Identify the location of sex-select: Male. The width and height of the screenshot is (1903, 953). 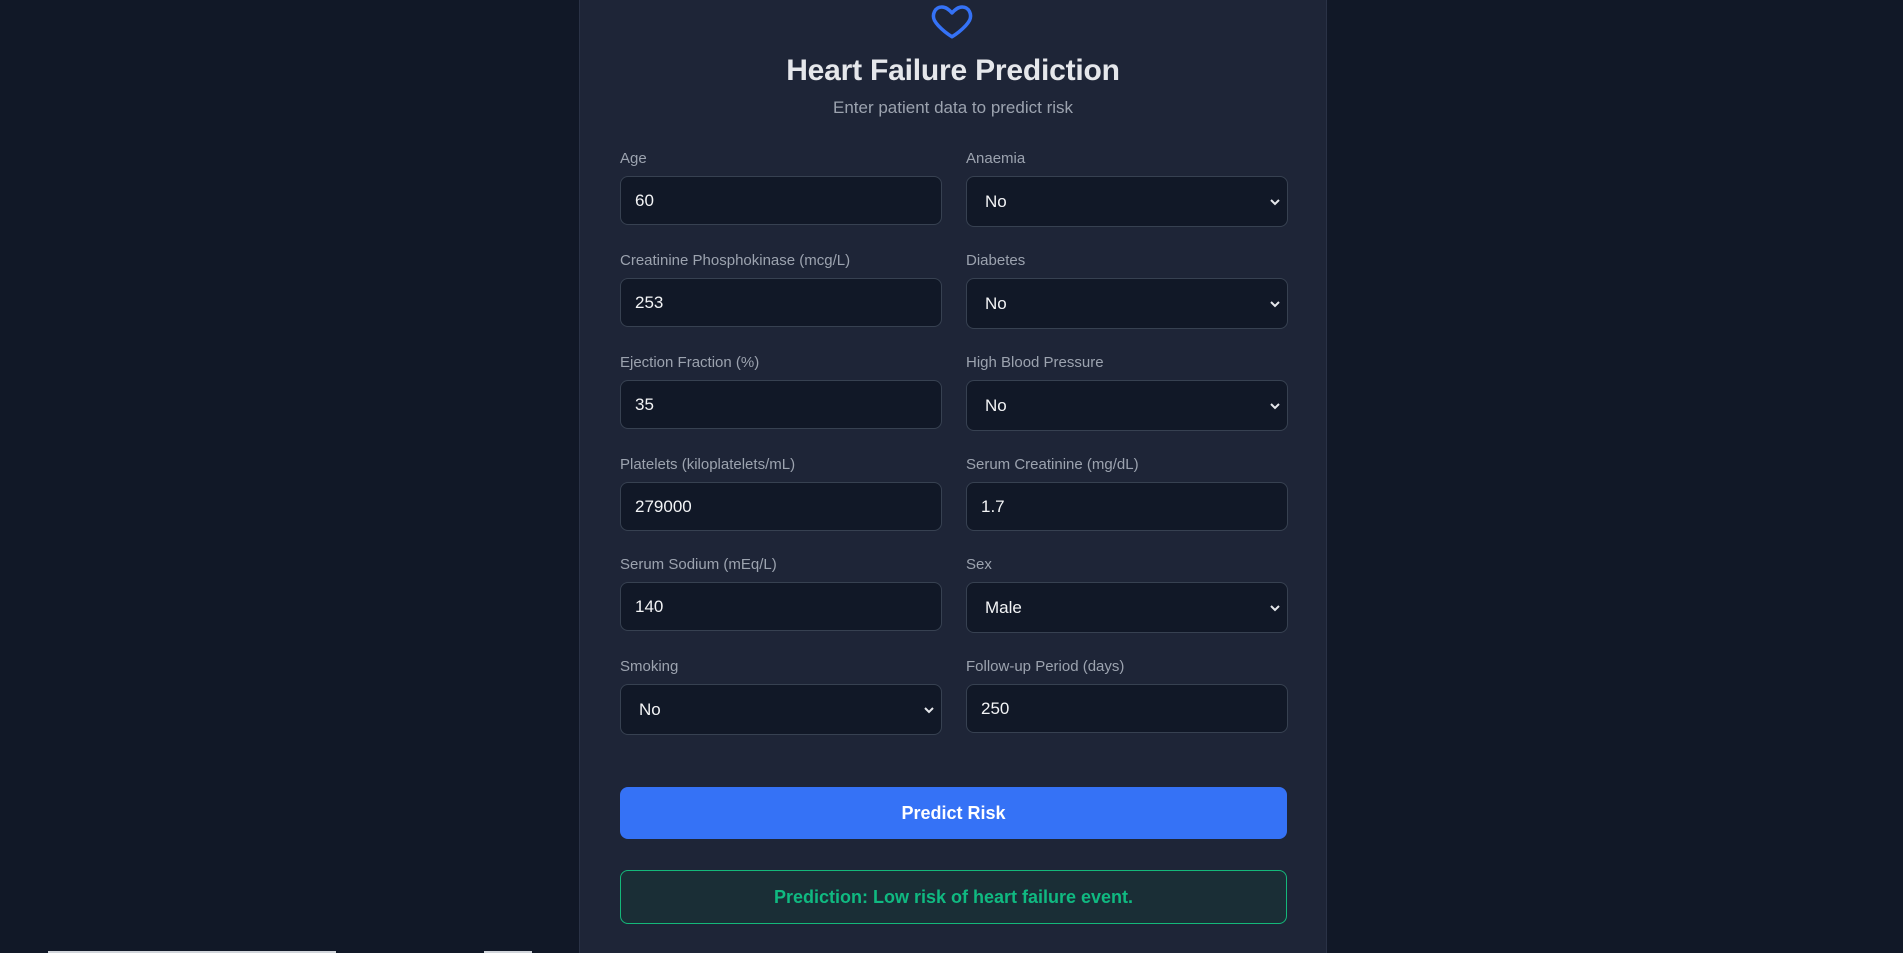
(1127, 607).